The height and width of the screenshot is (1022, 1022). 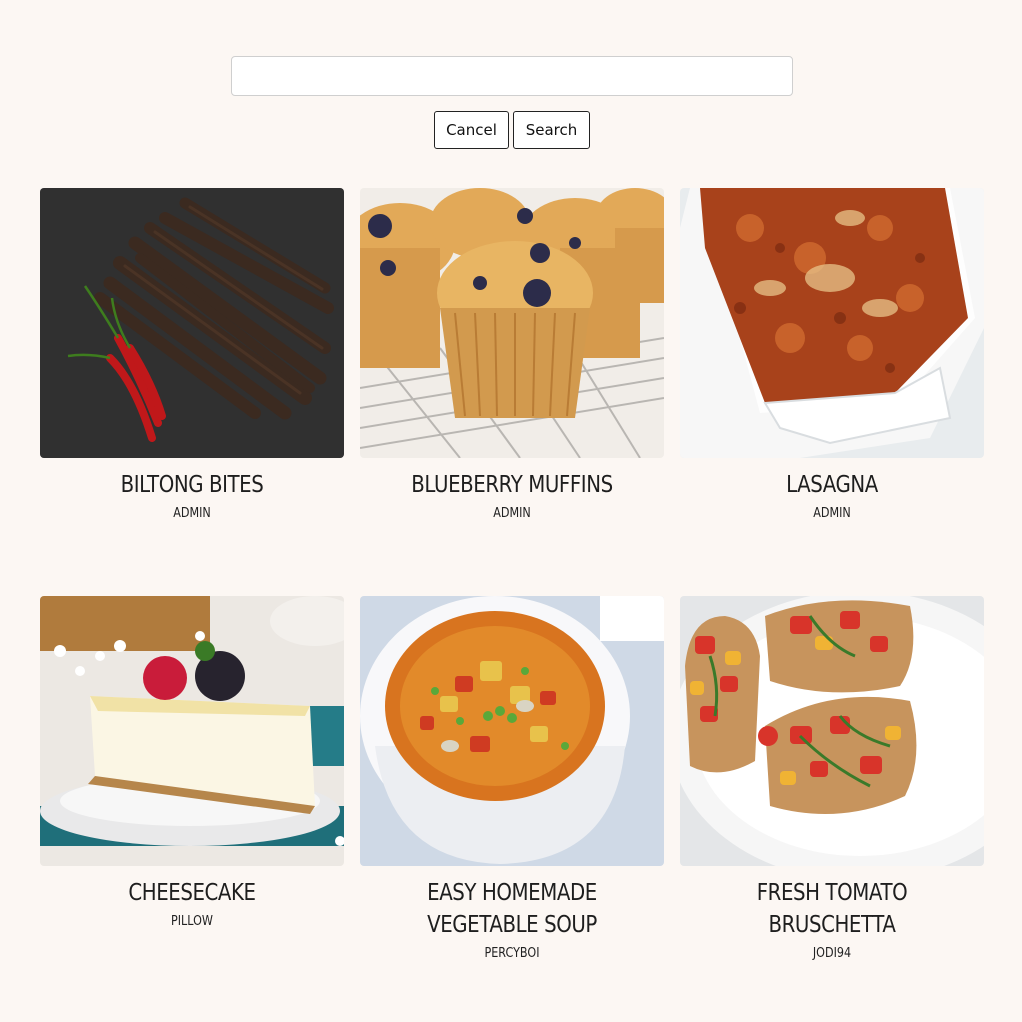 I want to click on cheesecake-photo, so click(x=192, y=731).